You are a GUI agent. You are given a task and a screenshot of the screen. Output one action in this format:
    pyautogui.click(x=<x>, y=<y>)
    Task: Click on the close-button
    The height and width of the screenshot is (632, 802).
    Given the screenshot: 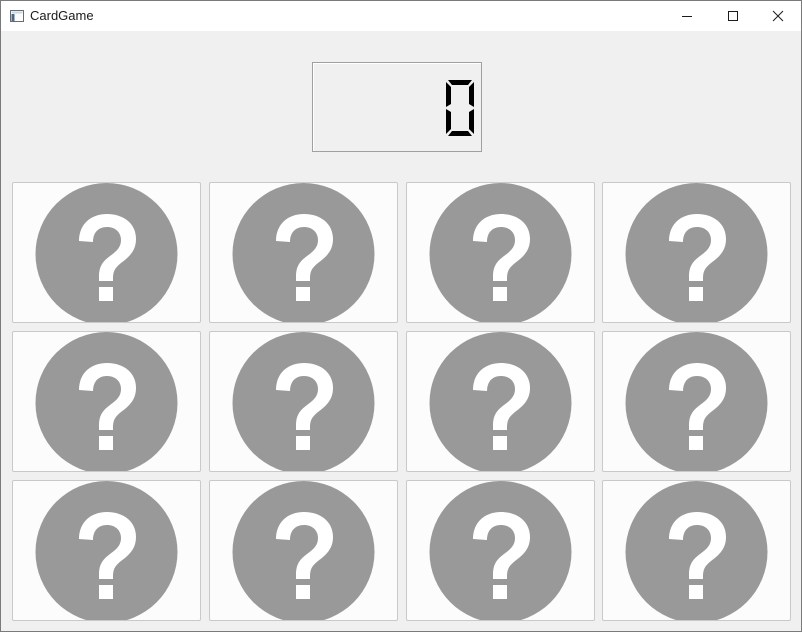 What is the action you would take?
    pyautogui.click(x=778, y=16)
    